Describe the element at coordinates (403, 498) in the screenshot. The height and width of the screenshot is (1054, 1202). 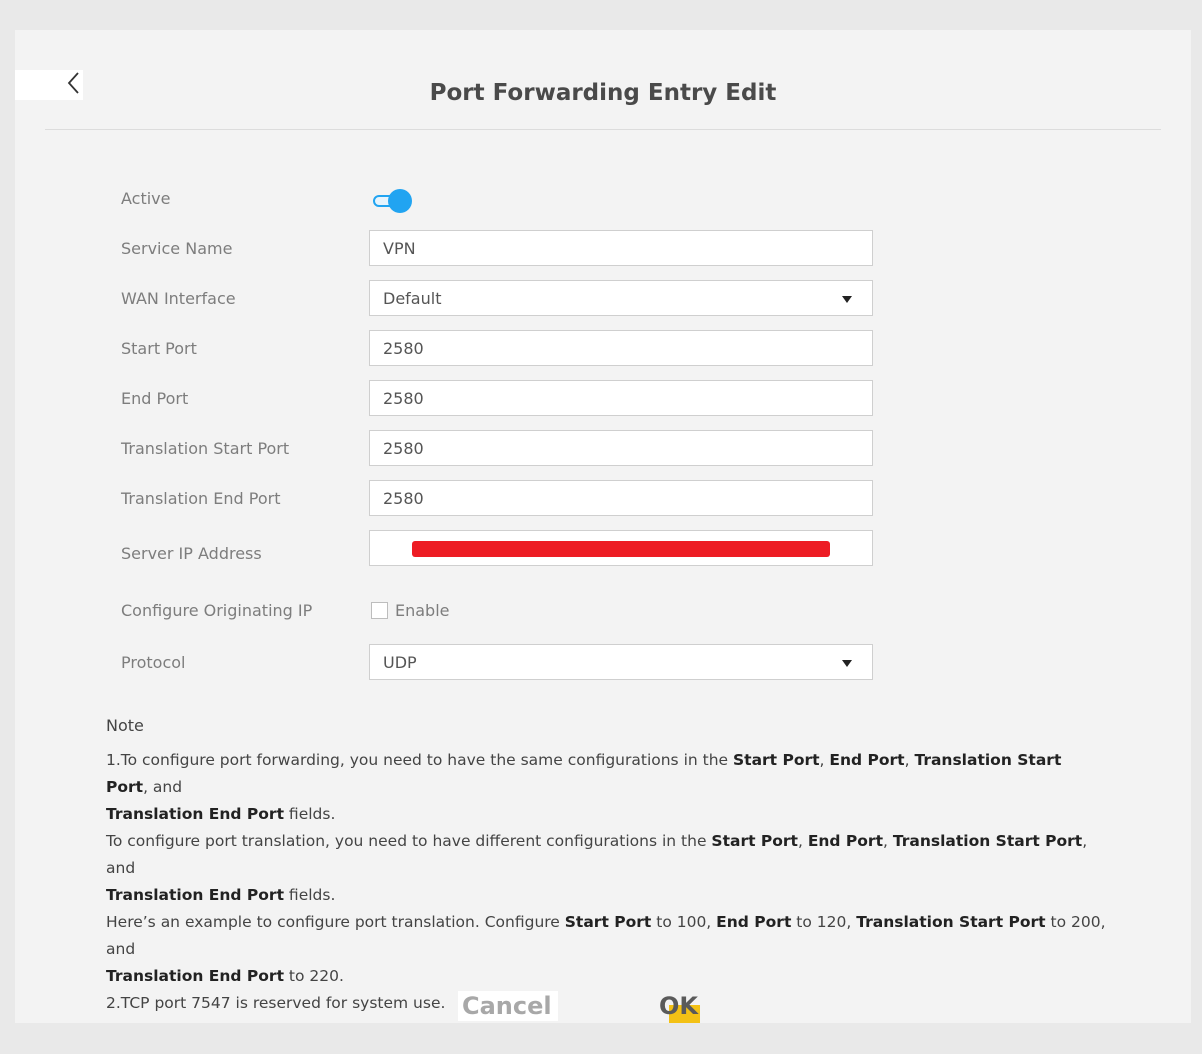
I see `translation-end-port-value: 2580` at that location.